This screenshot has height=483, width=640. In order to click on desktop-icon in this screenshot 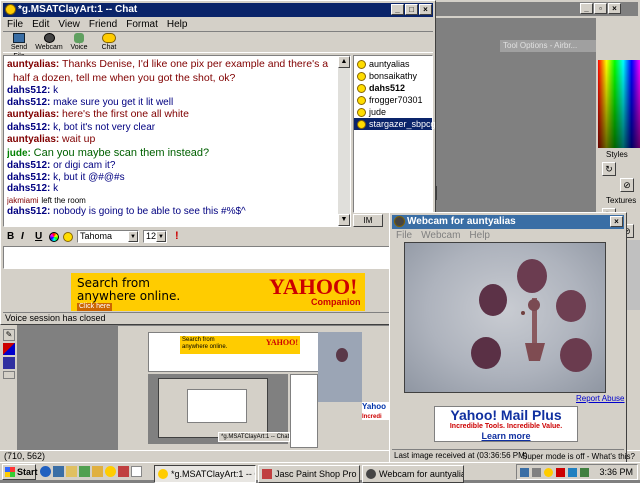, I will do `click(58, 471)`.